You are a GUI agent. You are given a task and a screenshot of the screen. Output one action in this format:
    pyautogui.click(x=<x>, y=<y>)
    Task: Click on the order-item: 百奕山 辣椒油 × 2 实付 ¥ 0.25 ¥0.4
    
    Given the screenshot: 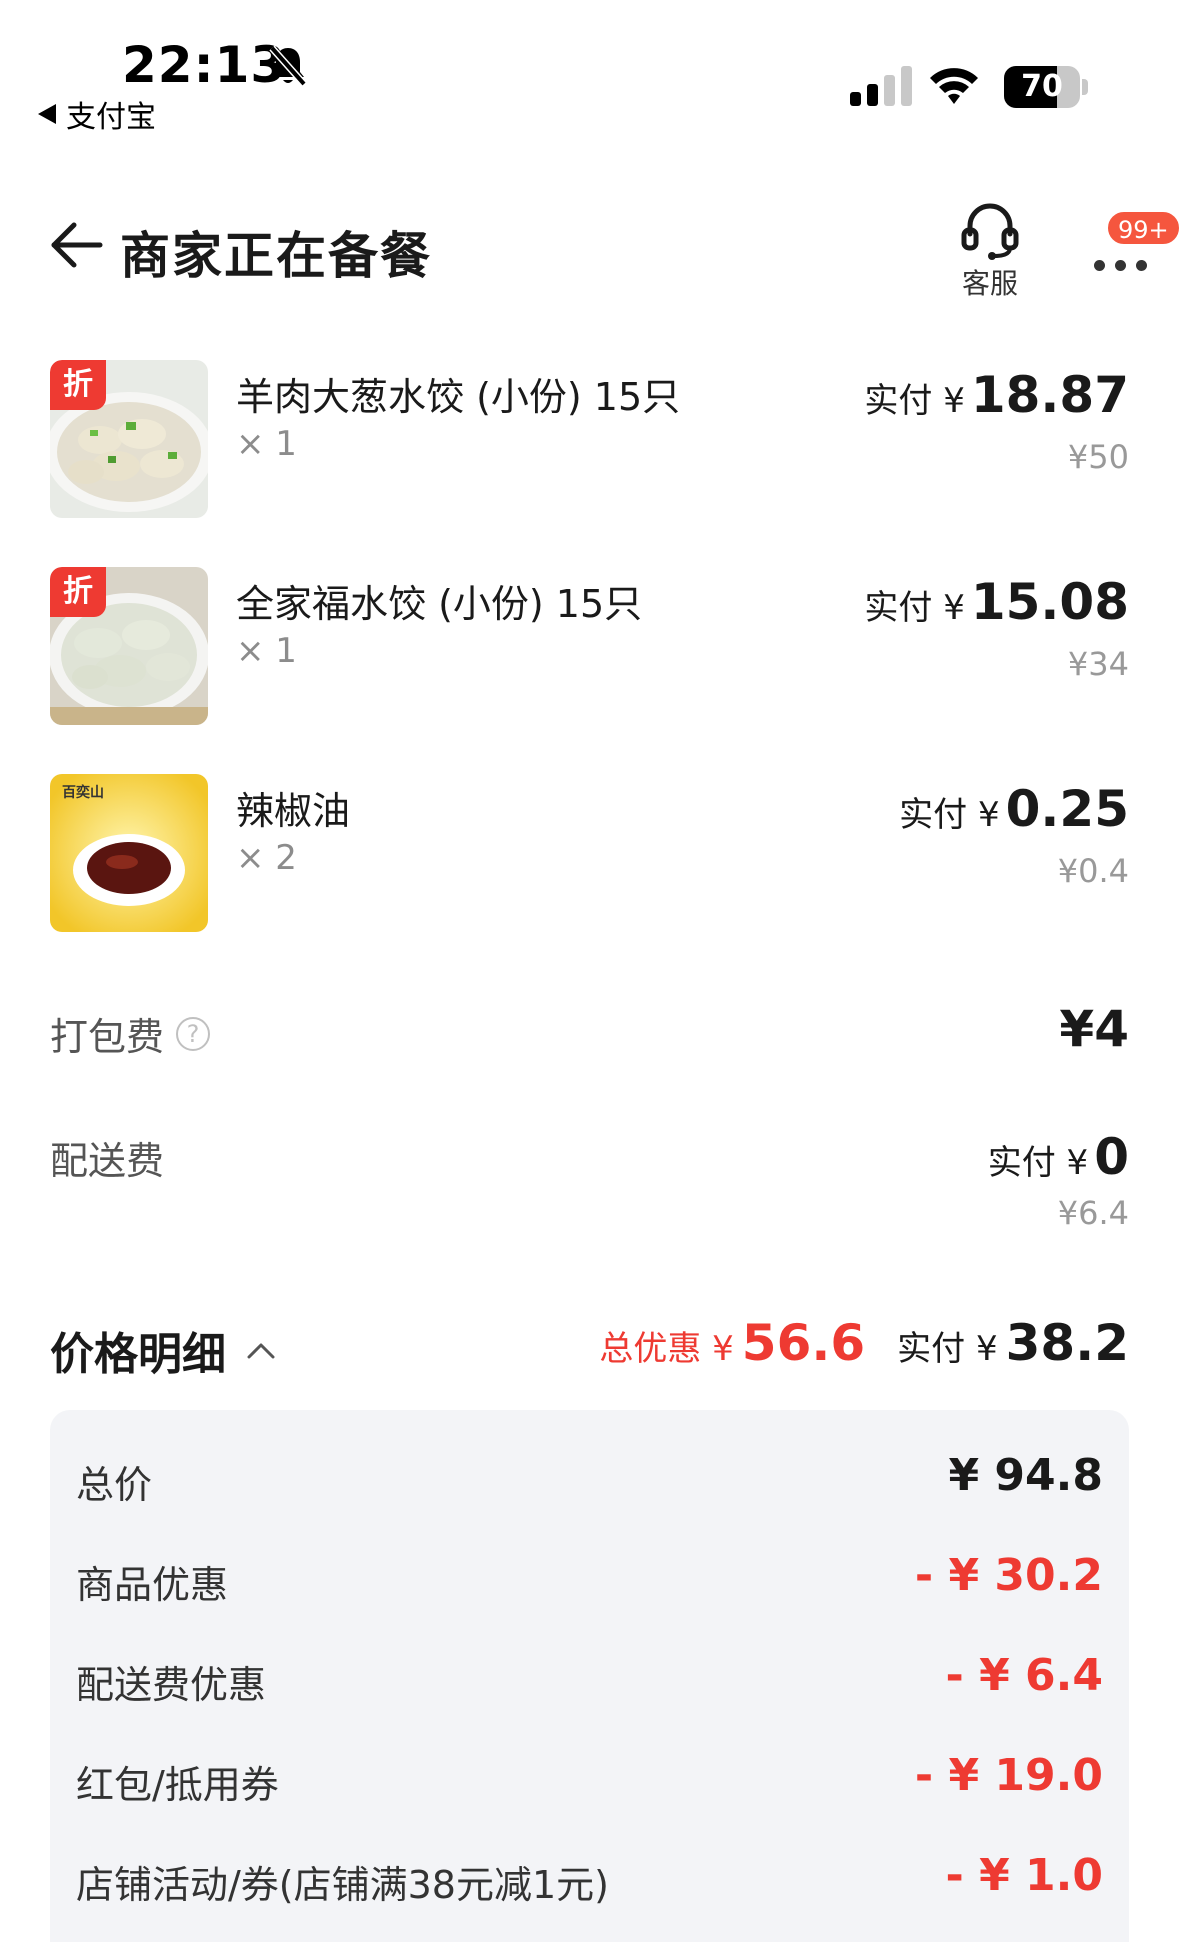 What is the action you would take?
    pyautogui.click(x=589, y=859)
    